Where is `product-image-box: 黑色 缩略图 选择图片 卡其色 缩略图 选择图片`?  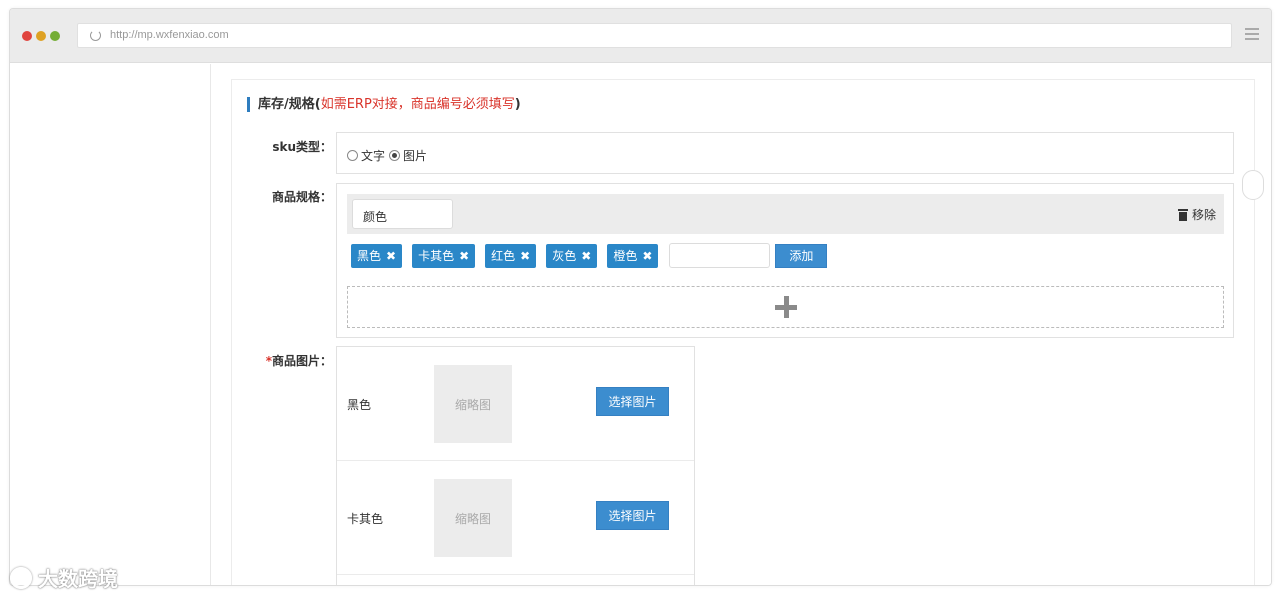
product-image-box: 黑色 缩略图 选择图片 卡其色 缩略图 选择图片 is located at coordinates (515, 465).